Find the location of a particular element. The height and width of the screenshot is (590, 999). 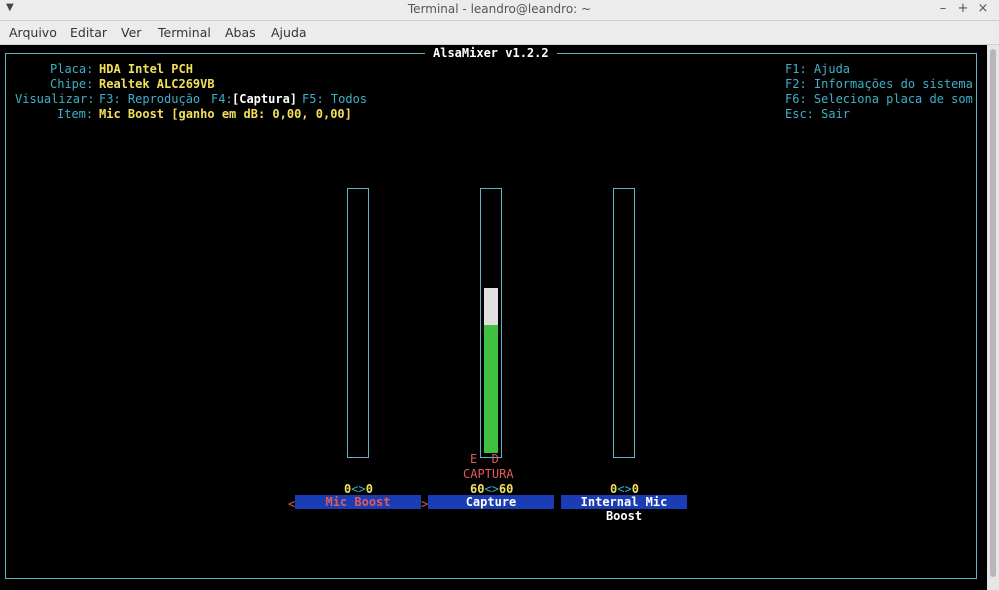

menu-ajuda: Ajuda is located at coordinates (289, 32).